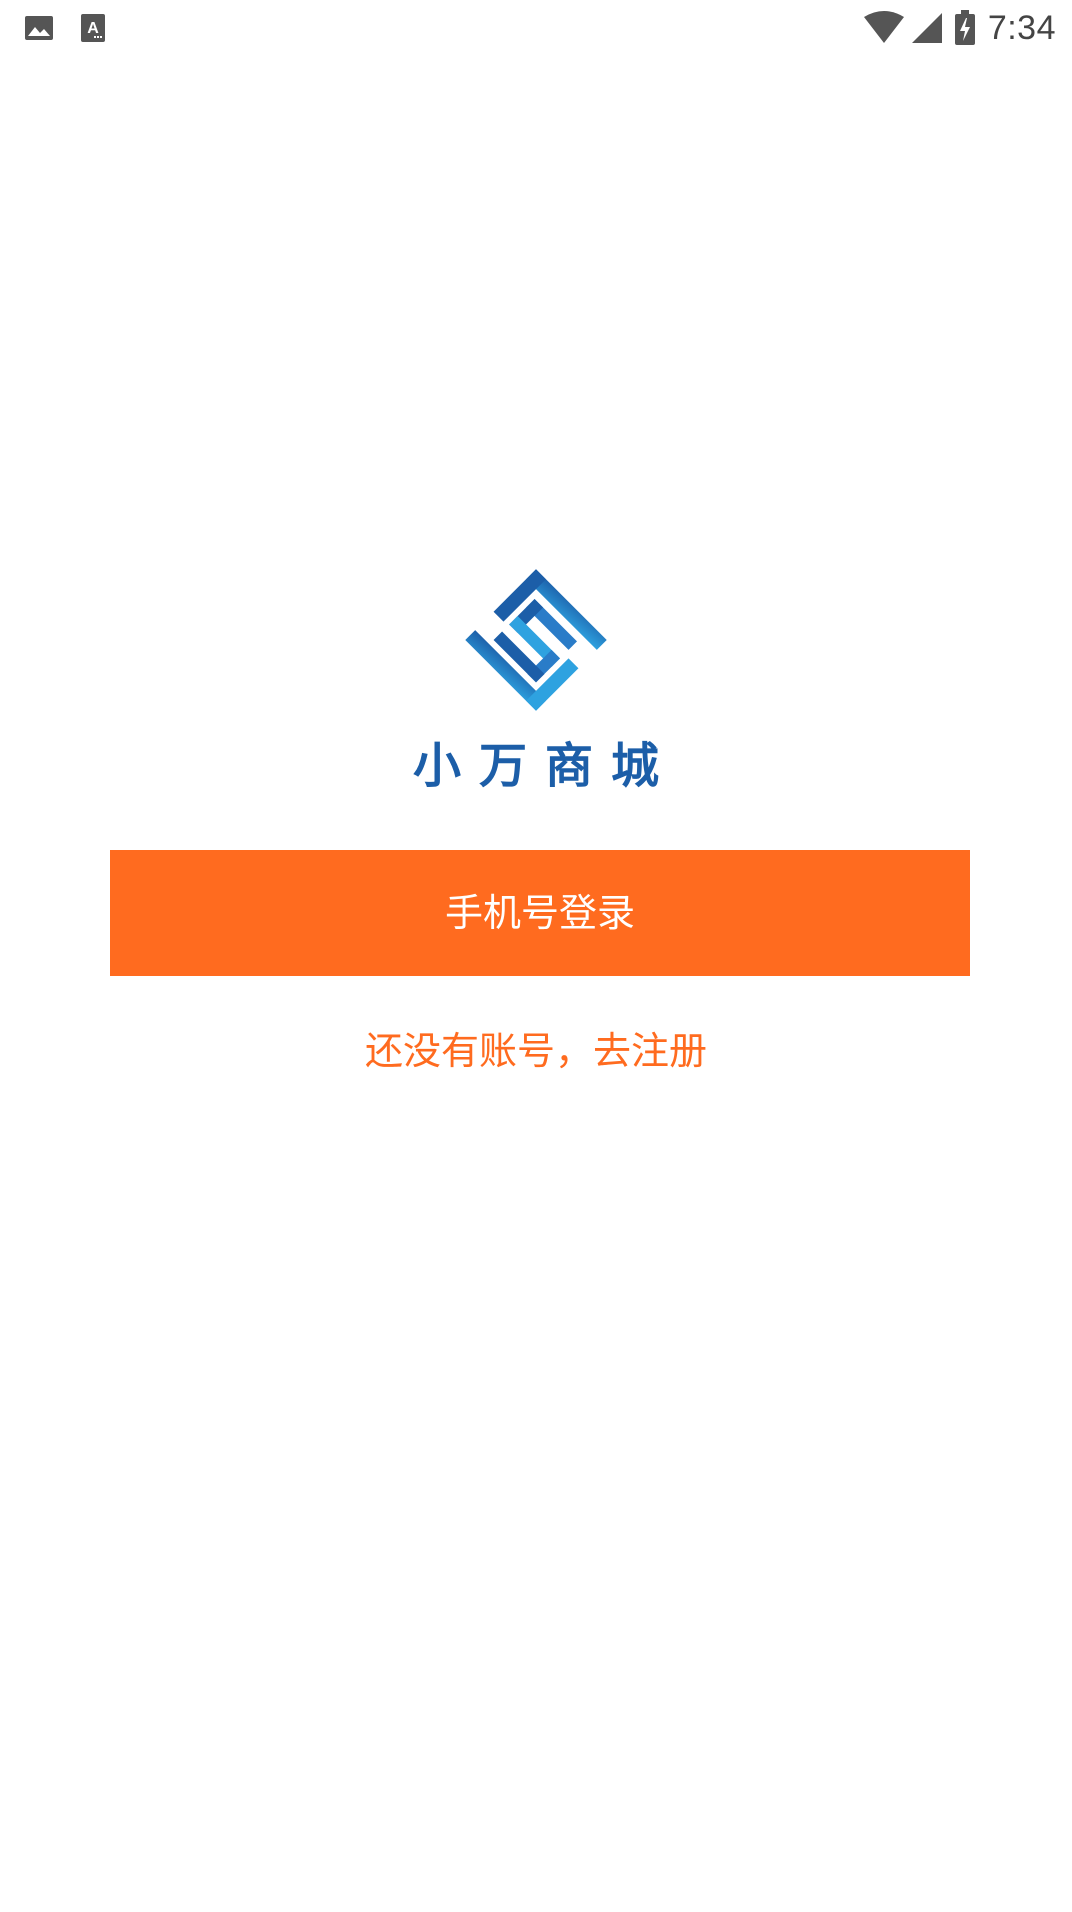 The width and height of the screenshot is (1072, 1912). I want to click on logo-icon, so click(536, 640).